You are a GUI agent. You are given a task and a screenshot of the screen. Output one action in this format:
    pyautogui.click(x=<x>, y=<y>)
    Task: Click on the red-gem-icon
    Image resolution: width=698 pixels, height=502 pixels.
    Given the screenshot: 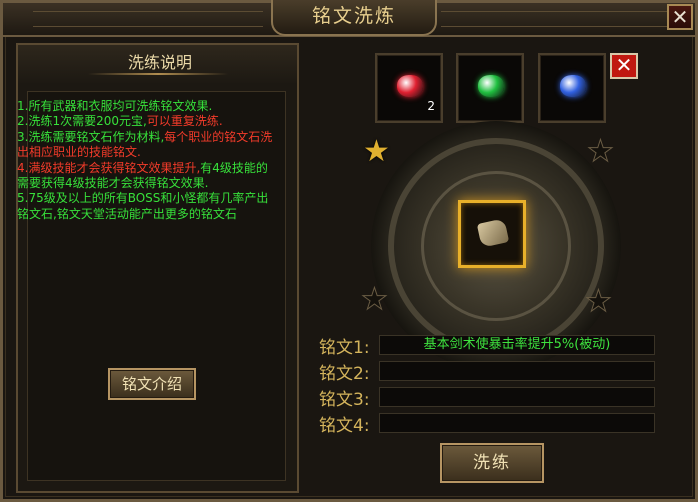 What is the action you would take?
    pyautogui.click(x=410, y=86)
    